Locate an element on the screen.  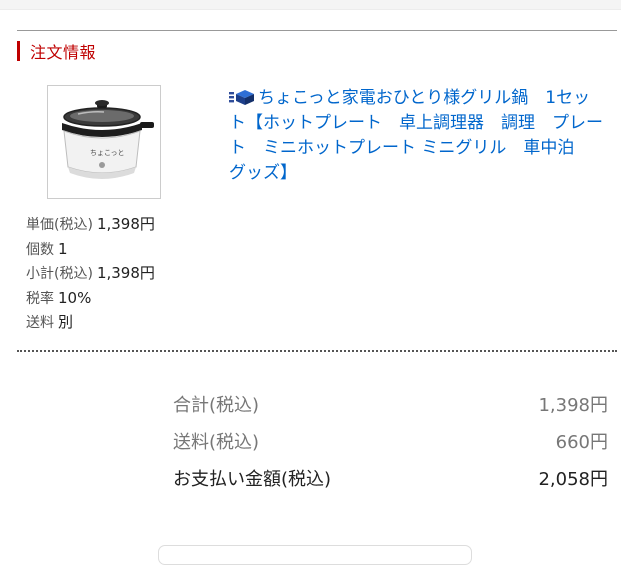
subtotal-label: 小計(税込) is located at coordinates (59, 274).